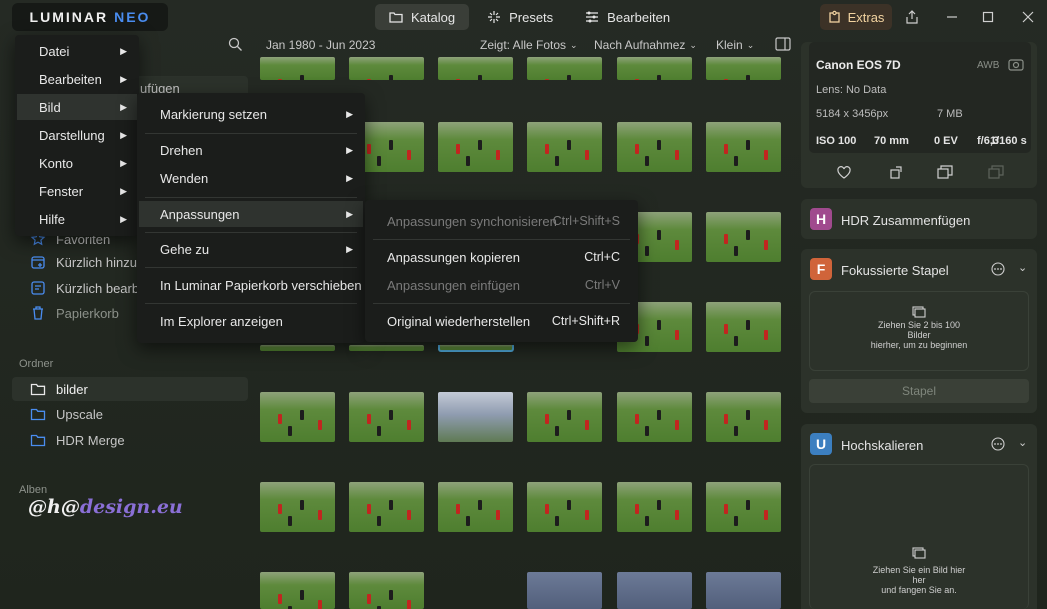  Describe the element at coordinates (98, 288) in the screenshot. I see `sidebar-kuerzlich-bearb-label: Kürzlich bearb` at that location.